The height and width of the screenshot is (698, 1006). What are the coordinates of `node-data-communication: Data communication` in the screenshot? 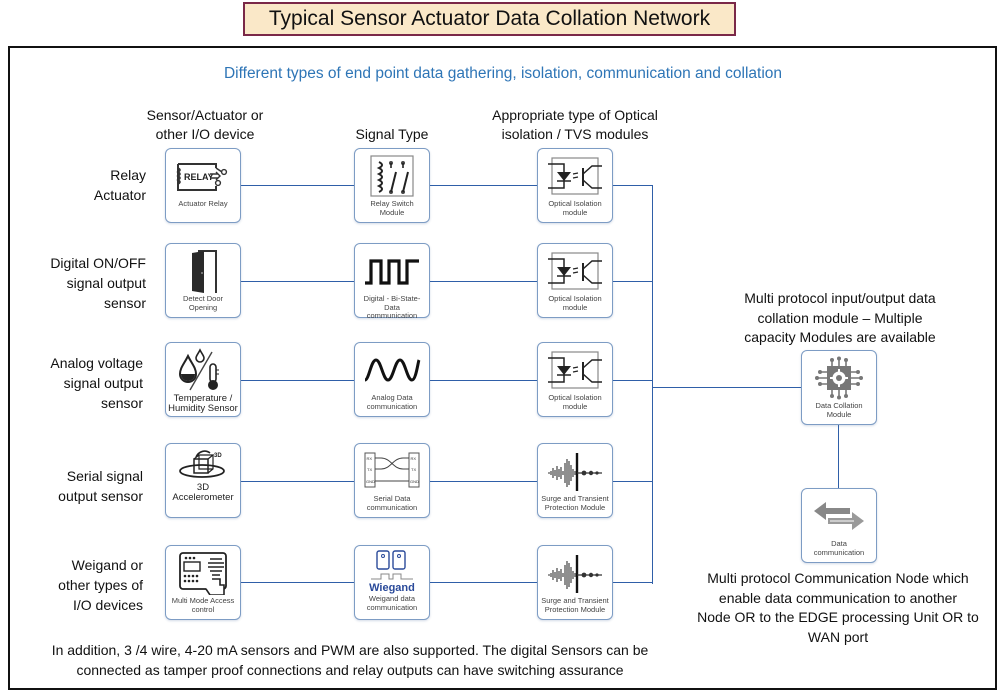 It's located at (839, 525).